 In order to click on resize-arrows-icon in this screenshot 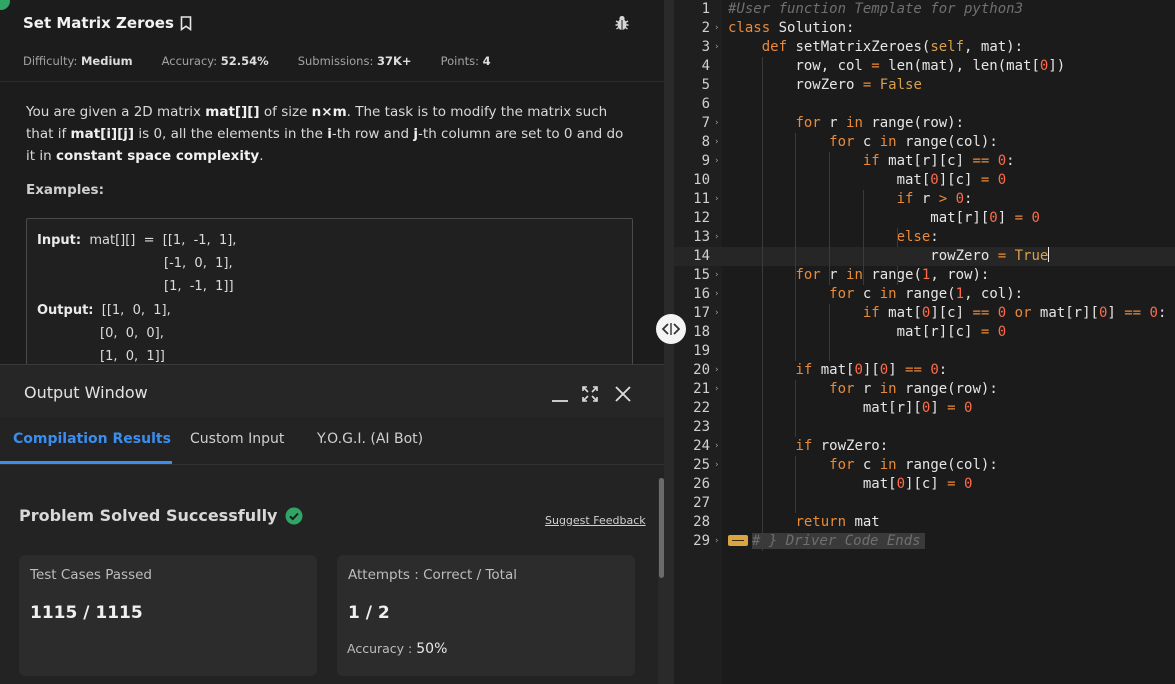, I will do `click(671, 329)`.